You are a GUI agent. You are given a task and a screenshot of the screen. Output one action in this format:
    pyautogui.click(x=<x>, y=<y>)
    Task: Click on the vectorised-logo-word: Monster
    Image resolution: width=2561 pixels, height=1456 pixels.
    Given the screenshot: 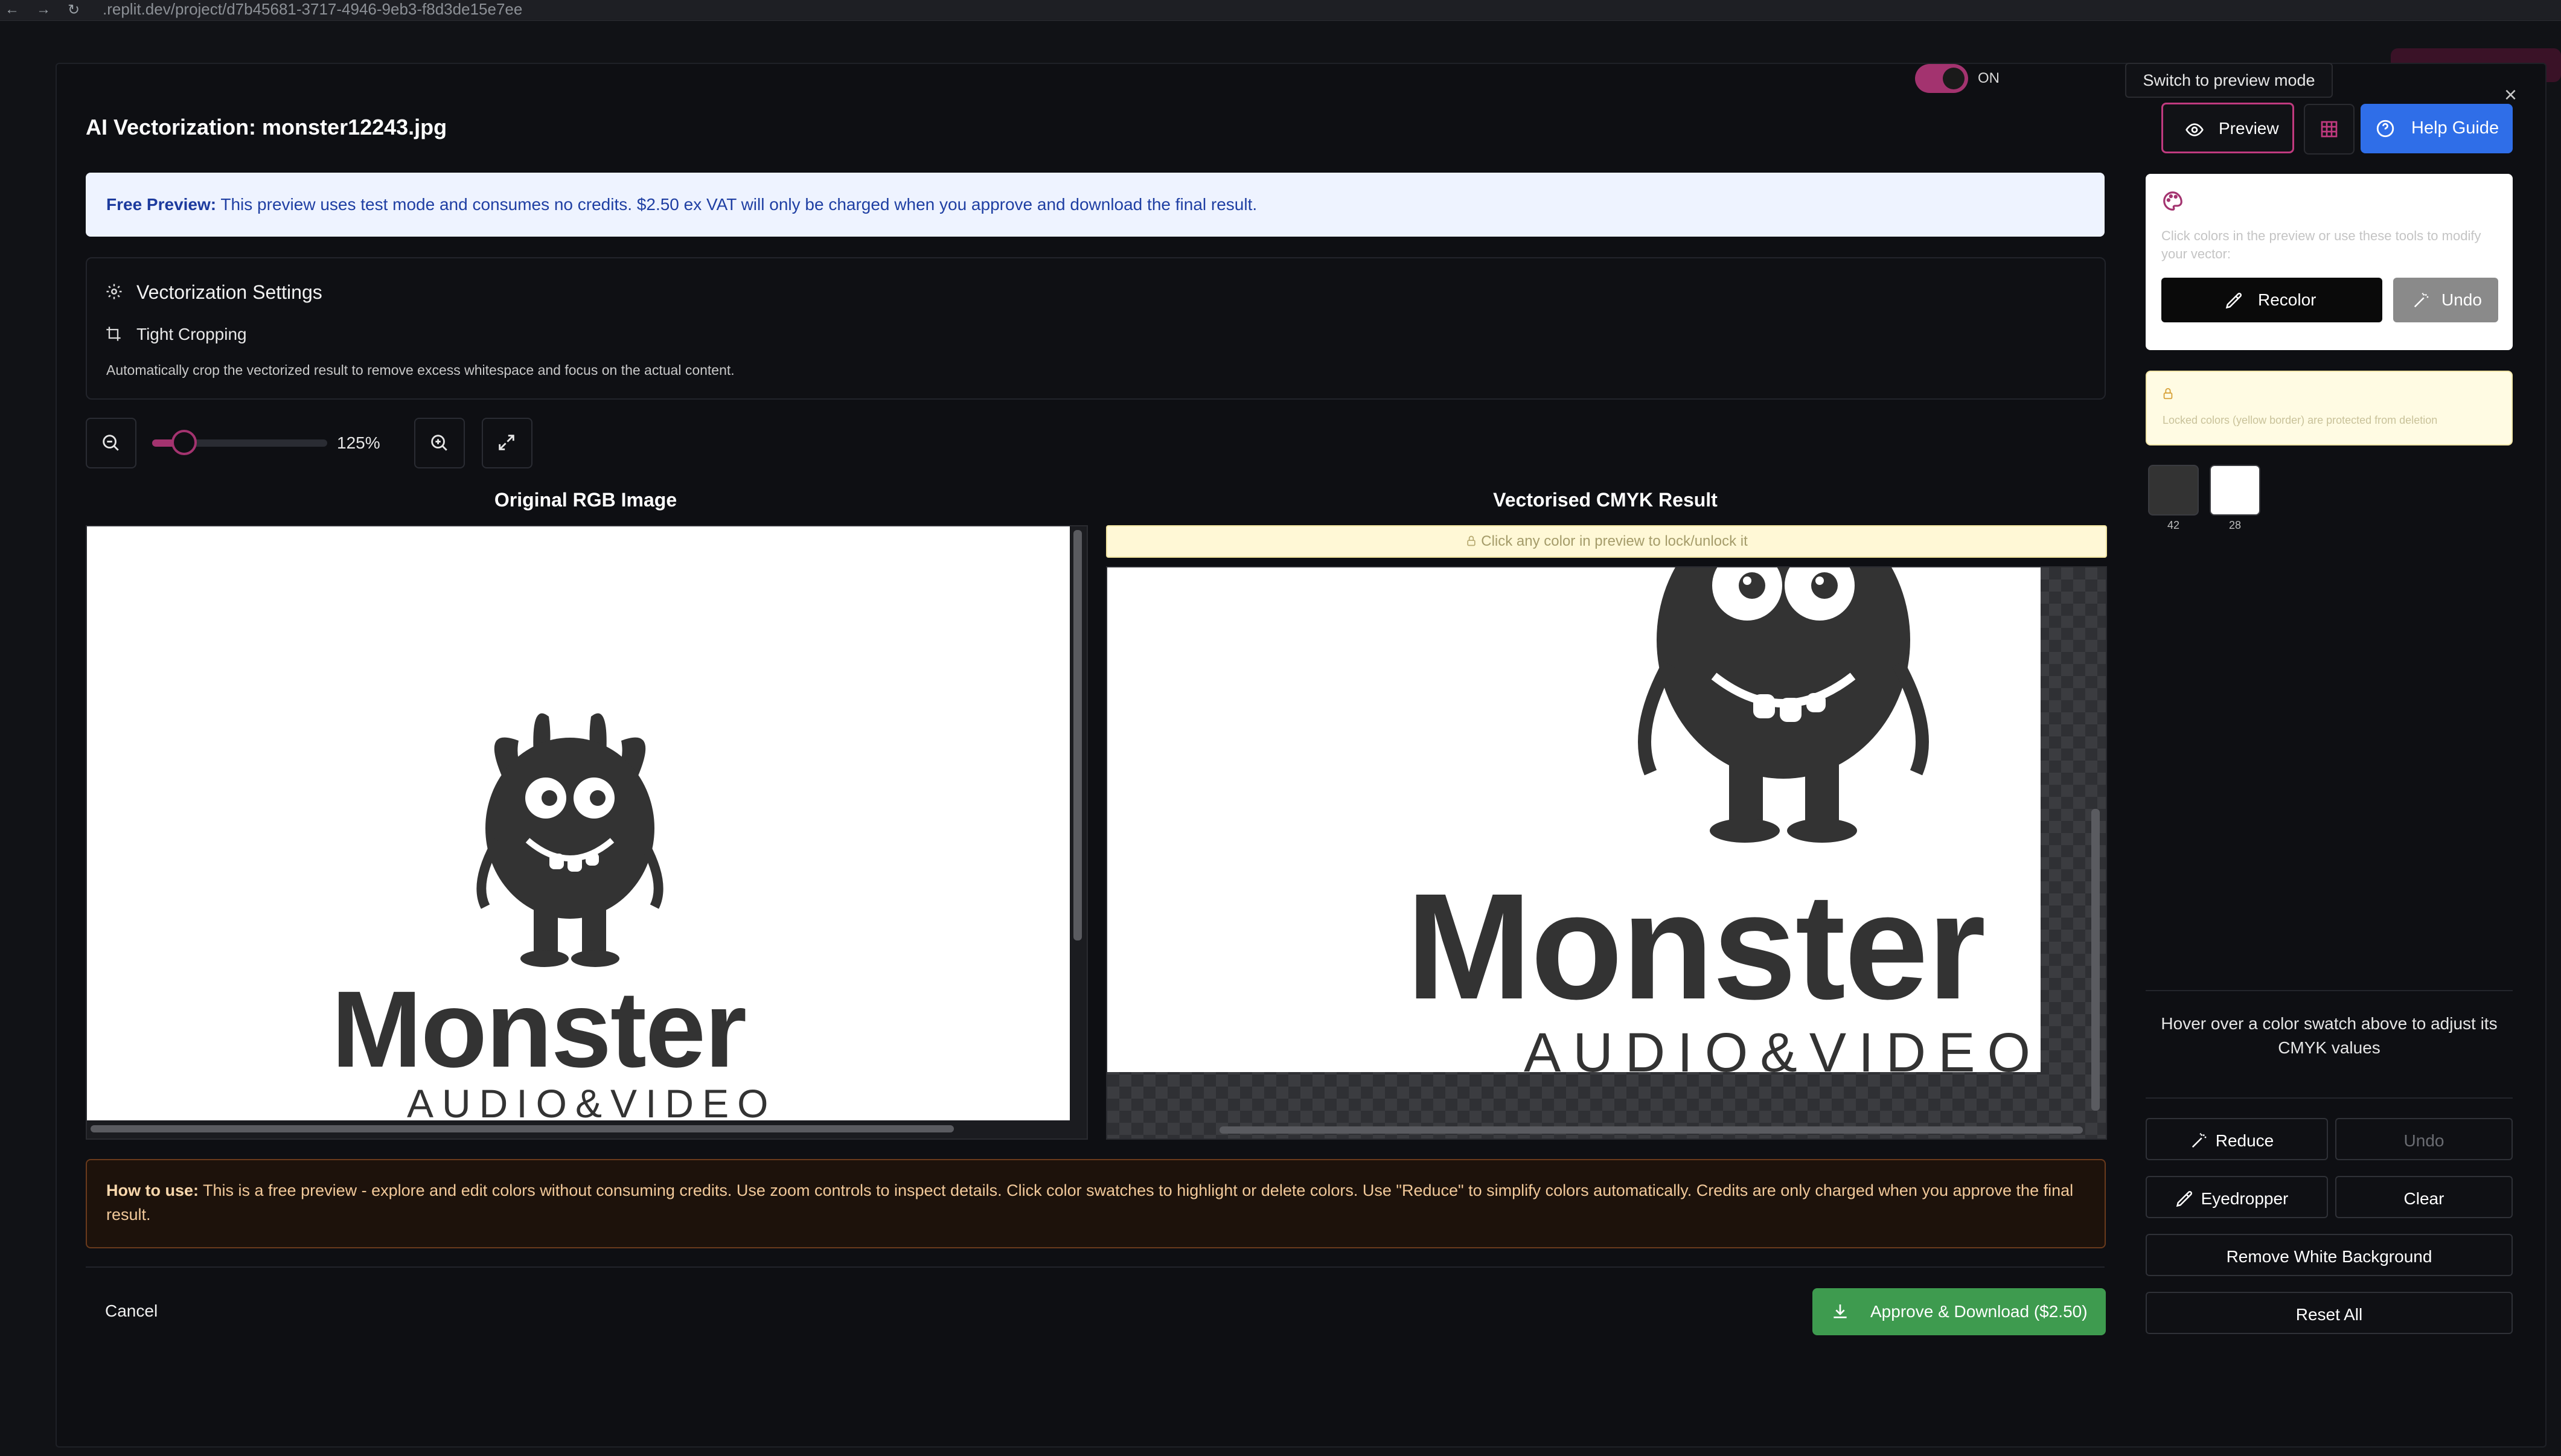 What is the action you would take?
    pyautogui.click(x=1696, y=946)
    